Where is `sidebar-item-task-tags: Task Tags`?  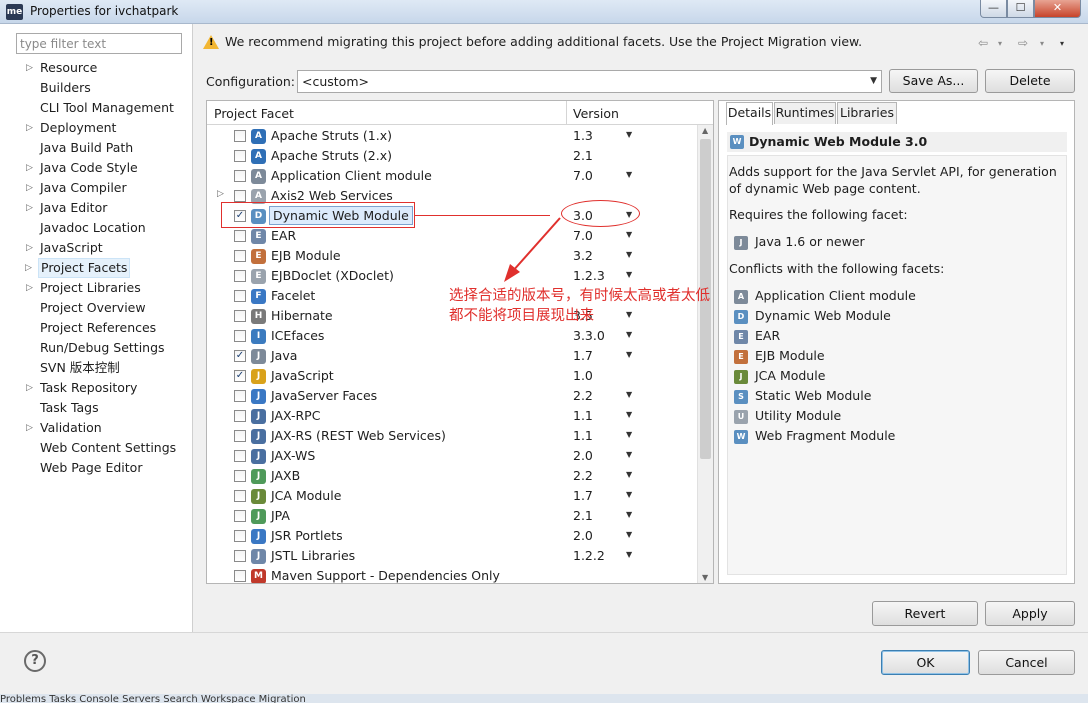 sidebar-item-task-tags: Task Tags is located at coordinates (69, 408).